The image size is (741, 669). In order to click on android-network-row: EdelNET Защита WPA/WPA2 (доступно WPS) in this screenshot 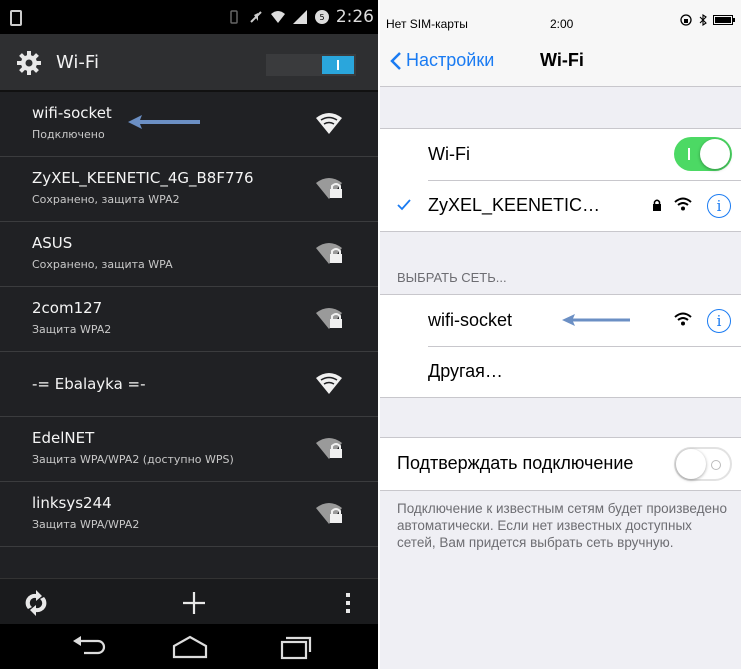, I will do `click(189, 449)`.